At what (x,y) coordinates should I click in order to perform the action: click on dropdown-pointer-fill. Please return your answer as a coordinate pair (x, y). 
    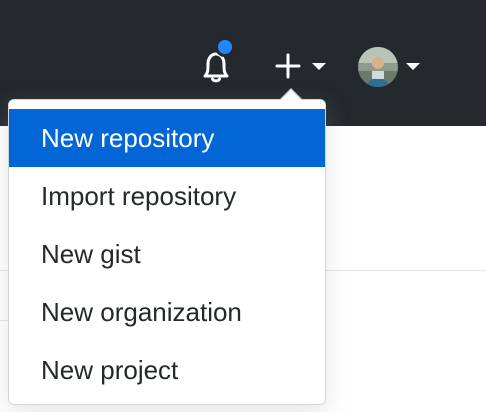
    Looking at the image, I should click on (291, 95).